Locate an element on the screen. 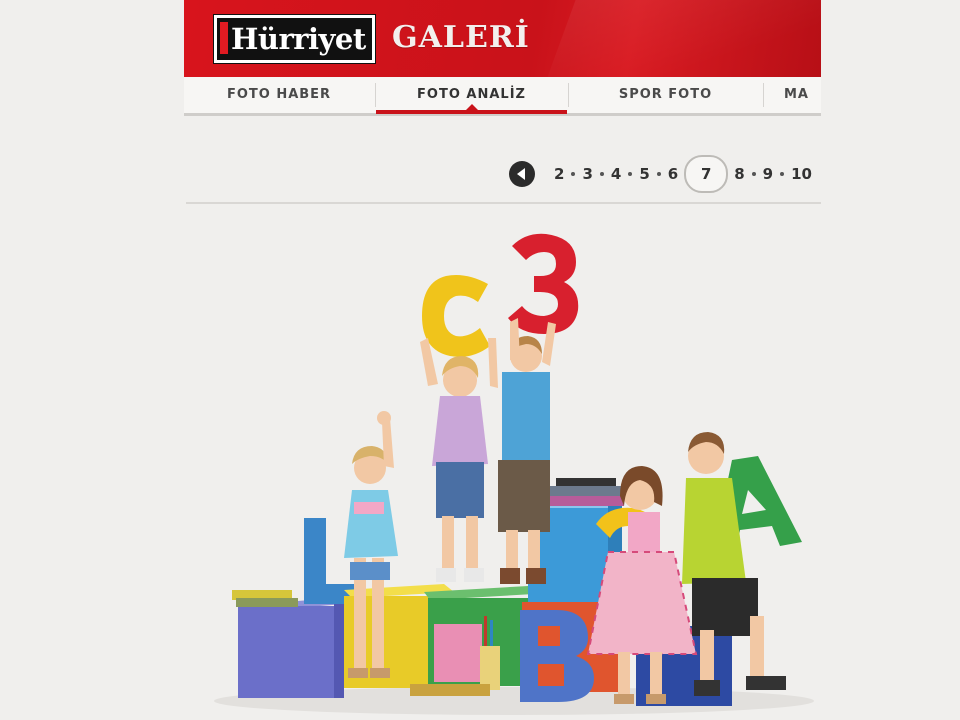 Image resolution: width=960 pixels, height=720 pixels. page-link: 3 is located at coordinates (587, 174).